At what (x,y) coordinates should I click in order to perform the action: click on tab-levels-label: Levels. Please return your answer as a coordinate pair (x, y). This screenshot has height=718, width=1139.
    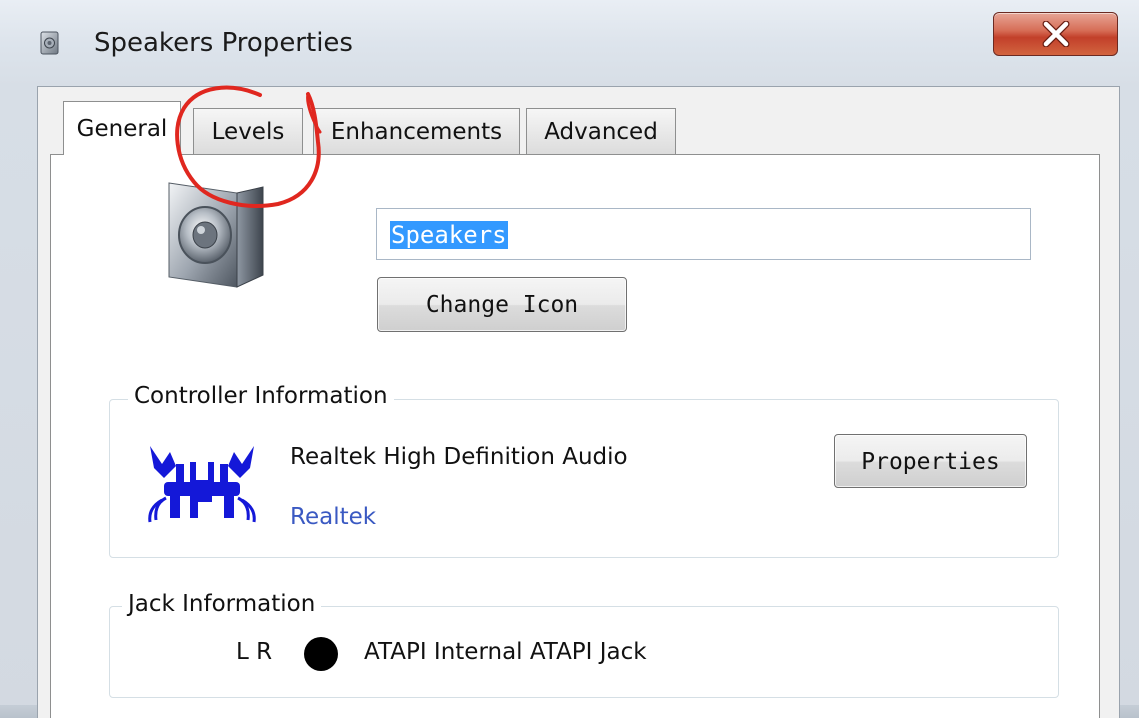
    Looking at the image, I should click on (248, 132).